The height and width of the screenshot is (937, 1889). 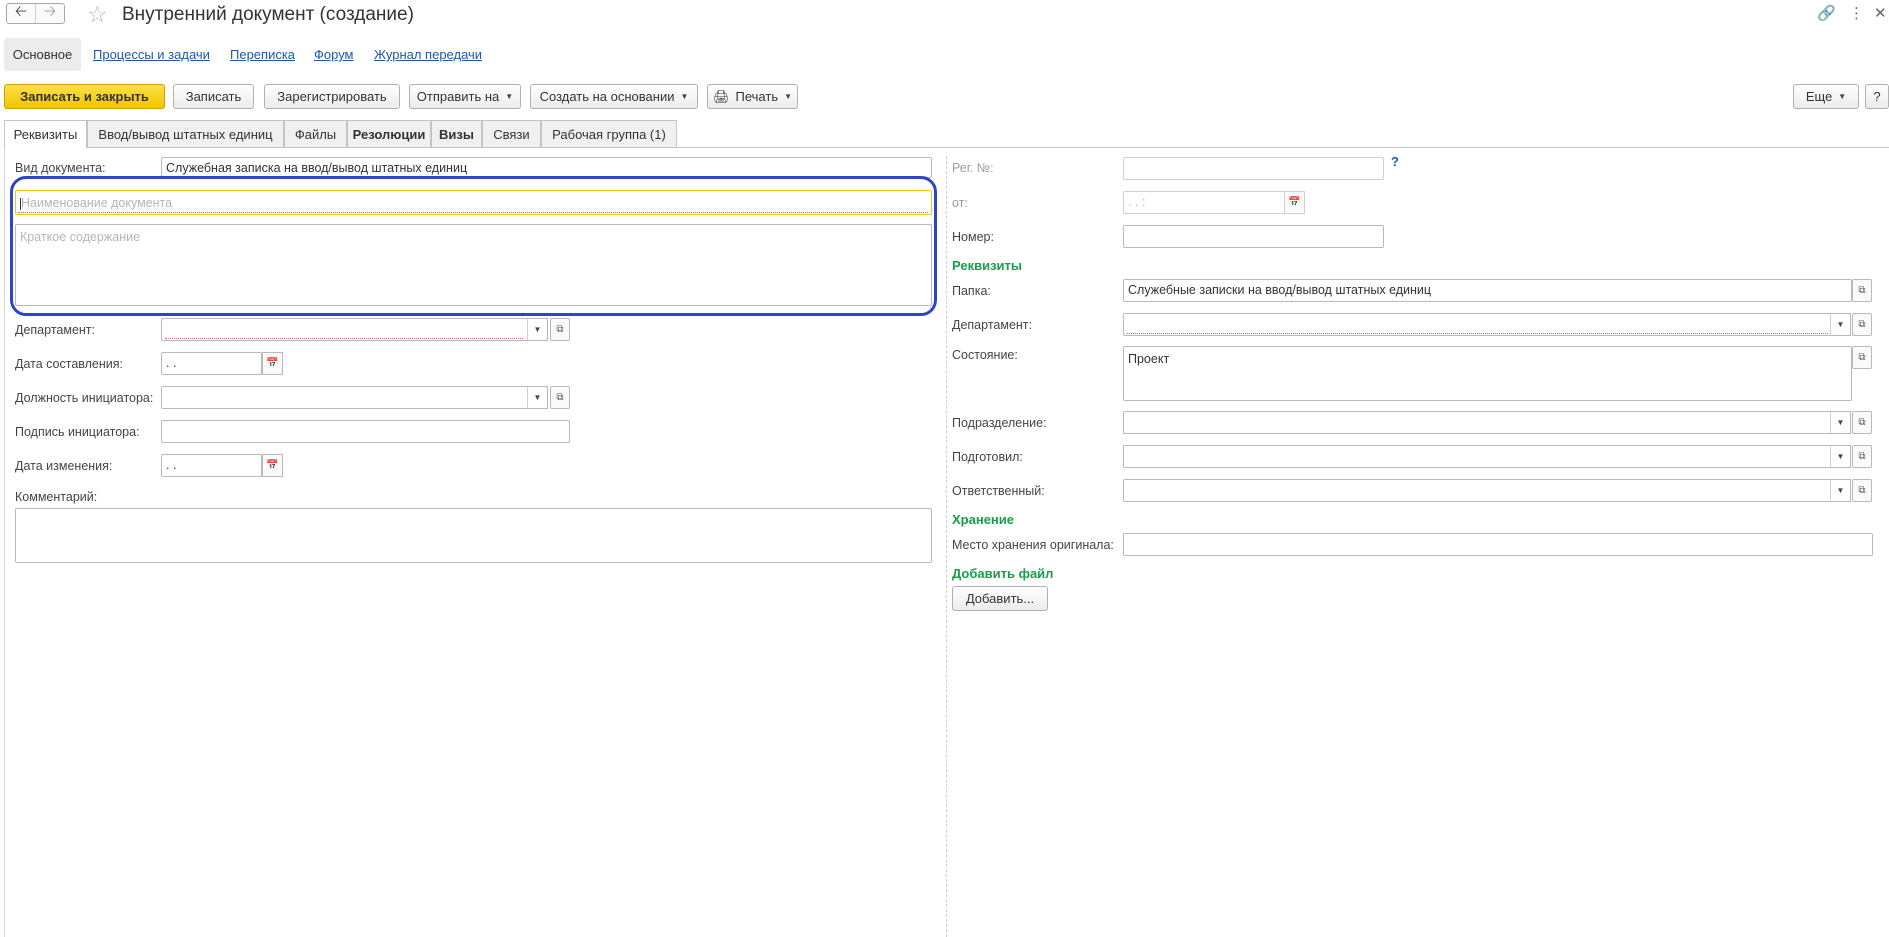 I want to click on initiator-position-field, so click(x=346, y=397).